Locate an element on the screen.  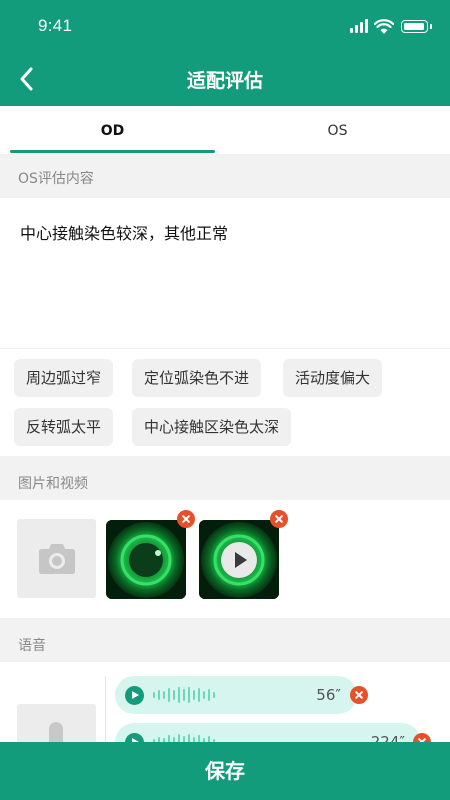
eye-photo-image is located at coordinates (146, 559).